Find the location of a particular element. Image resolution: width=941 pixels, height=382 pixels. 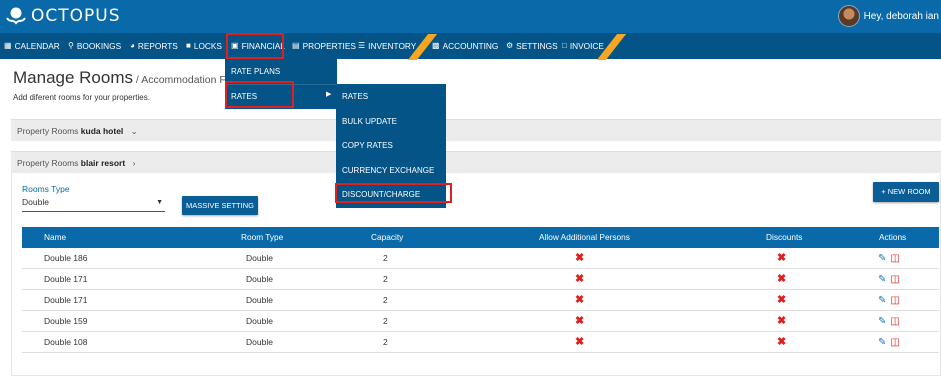

caret-right-icon: ▶ is located at coordinates (329, 94).